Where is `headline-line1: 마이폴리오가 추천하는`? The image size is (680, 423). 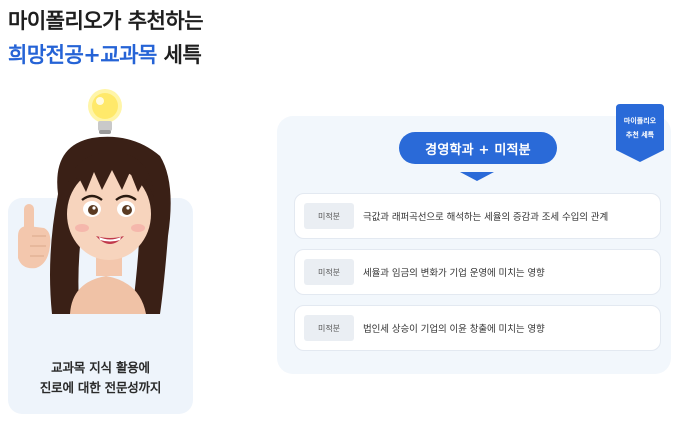 headline-line1: 마이폴리오가 추천하는 is located at coordinates (106, 21).